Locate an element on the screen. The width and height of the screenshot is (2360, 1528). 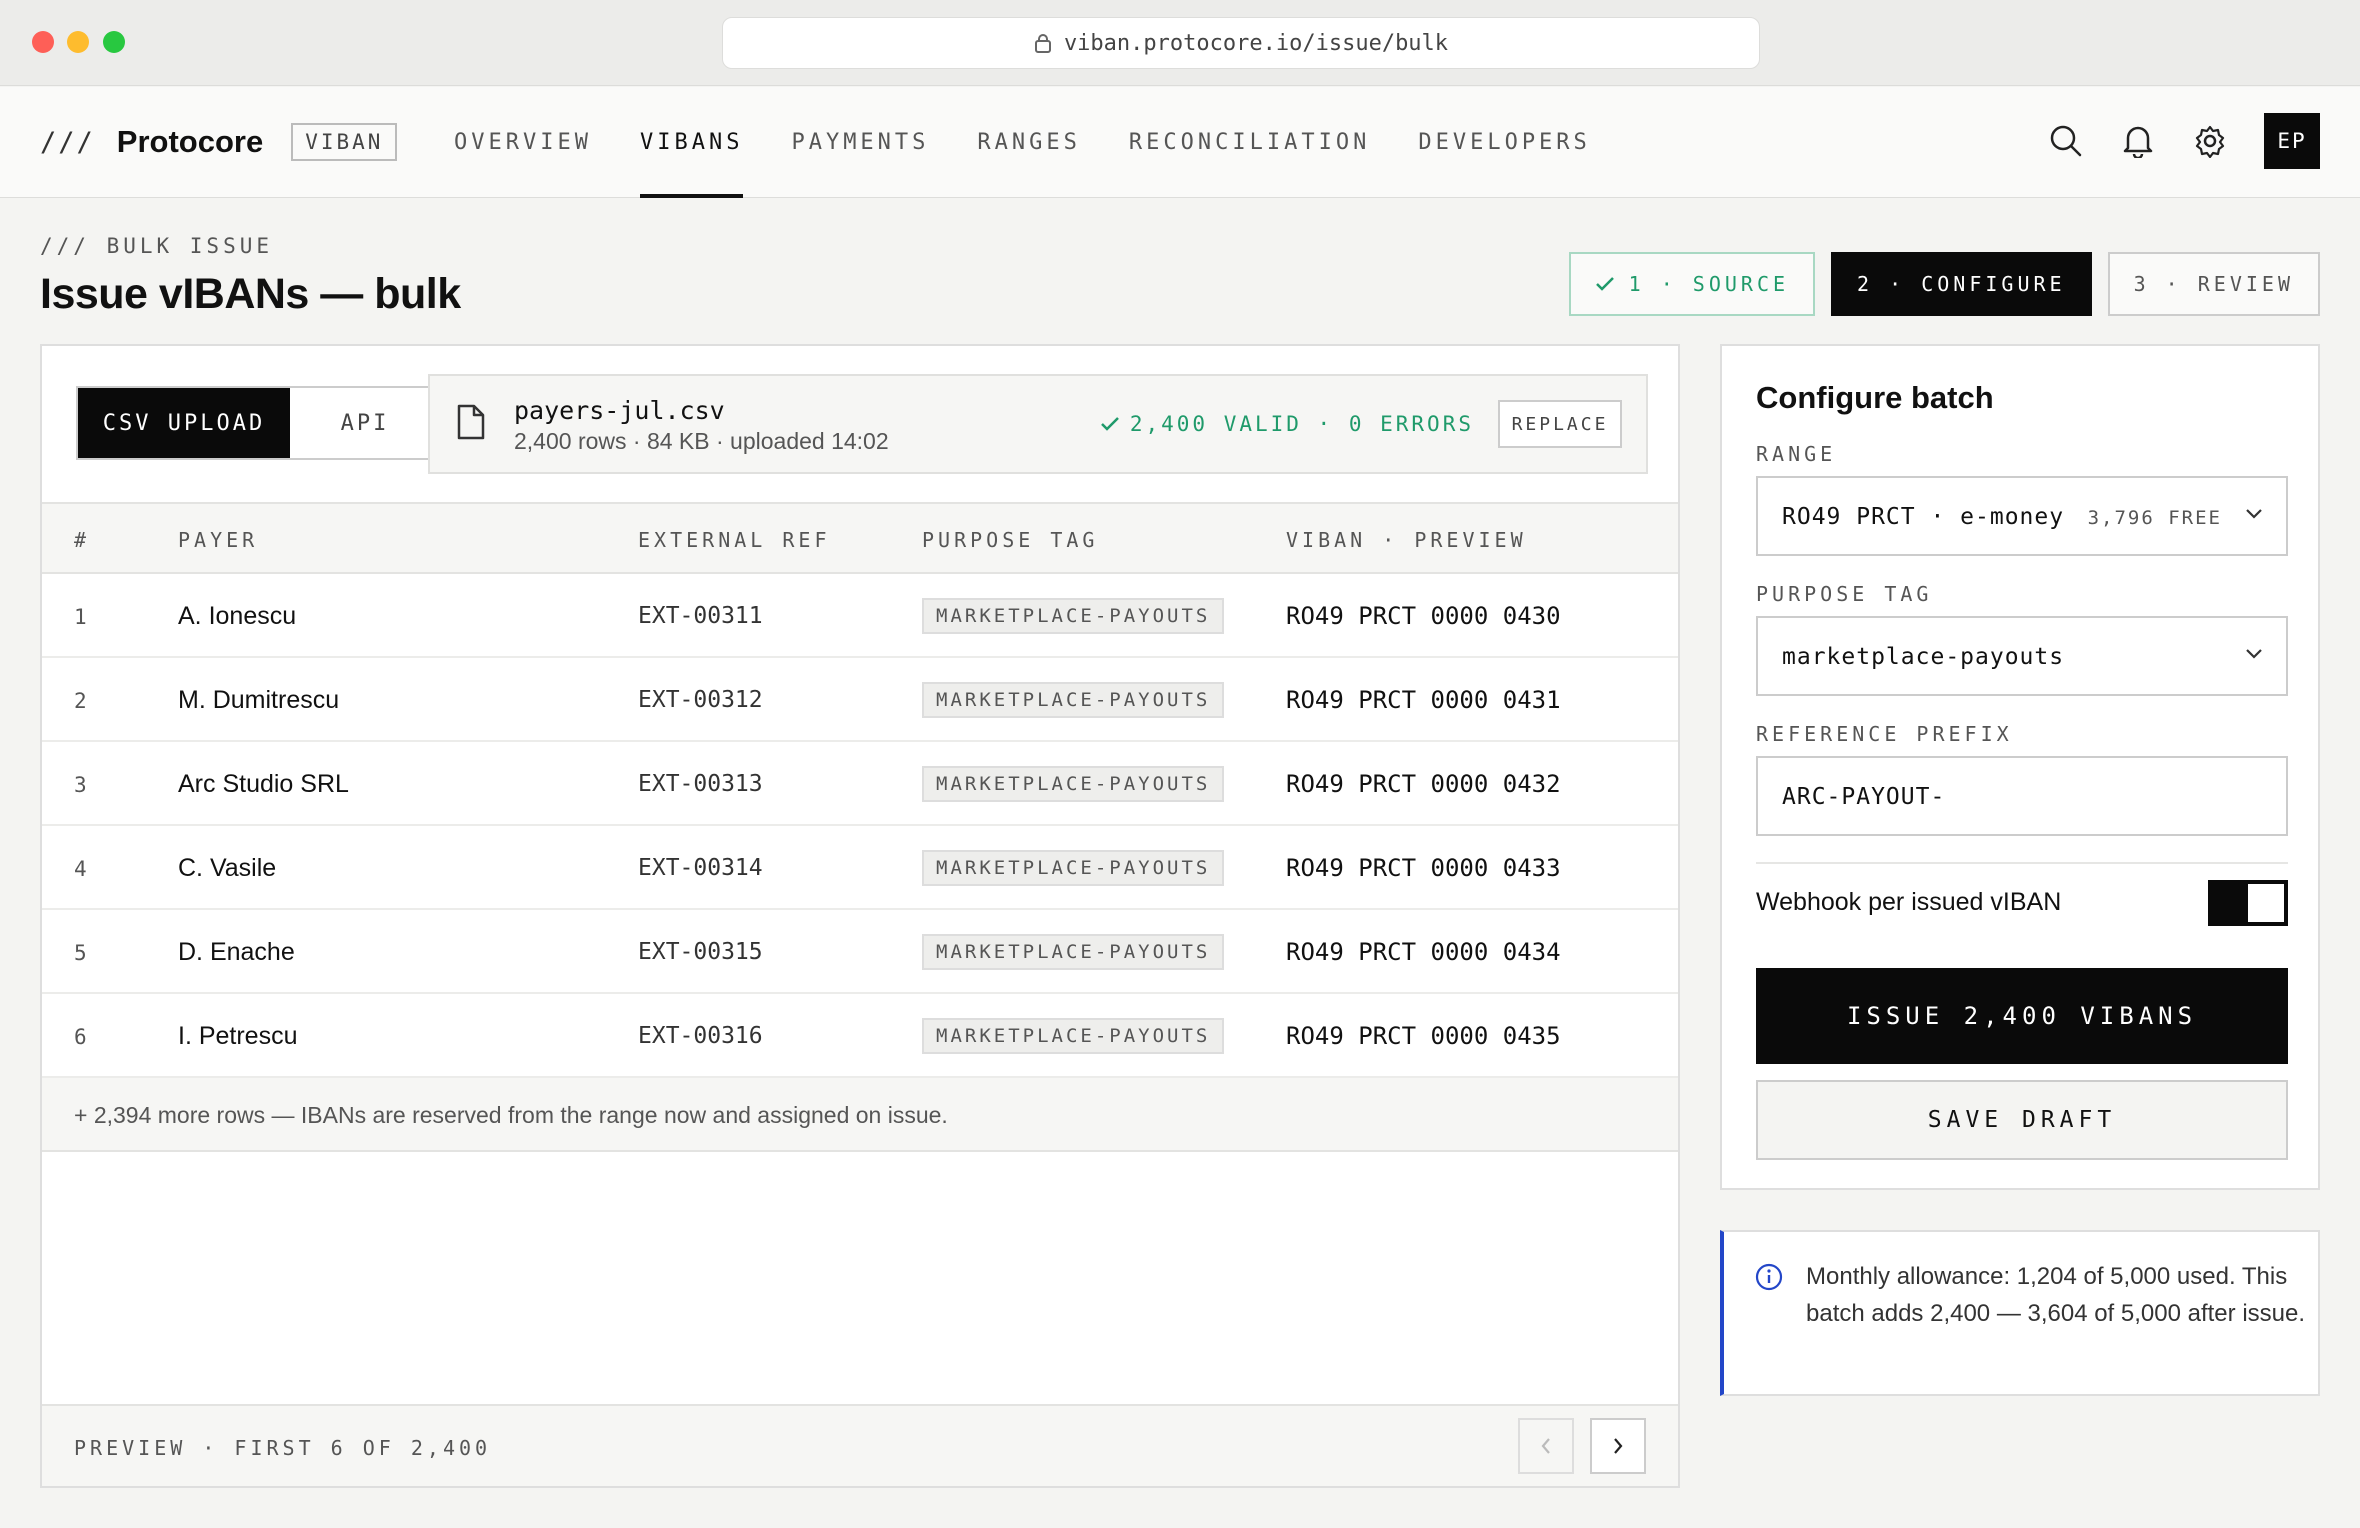
tab-api: API is located at coordinates (365, 423).